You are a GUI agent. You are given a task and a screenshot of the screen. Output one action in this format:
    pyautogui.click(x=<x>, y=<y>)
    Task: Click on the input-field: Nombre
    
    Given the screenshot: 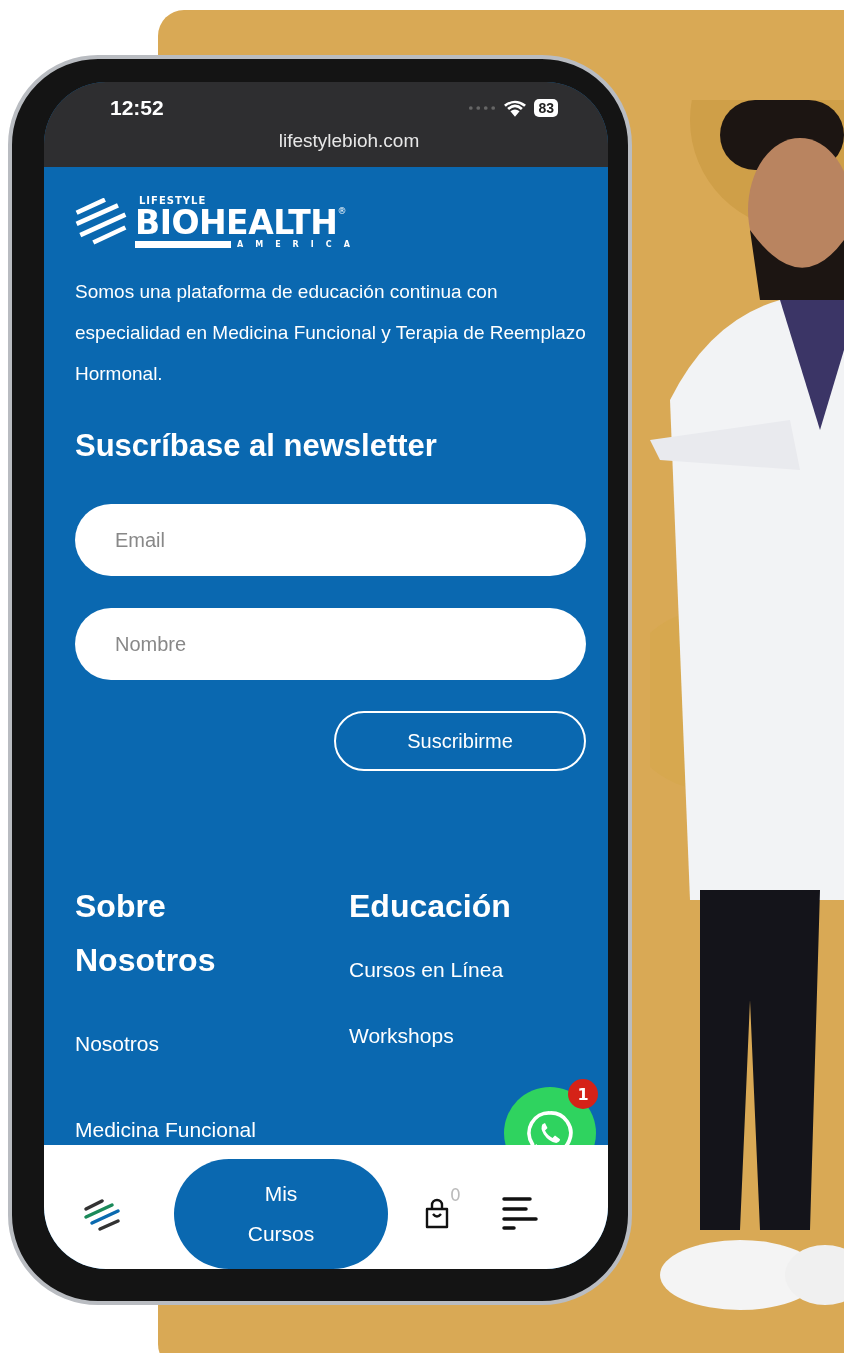 What is the action you would take?
    pyautogui.click(x=330, y=644)
    